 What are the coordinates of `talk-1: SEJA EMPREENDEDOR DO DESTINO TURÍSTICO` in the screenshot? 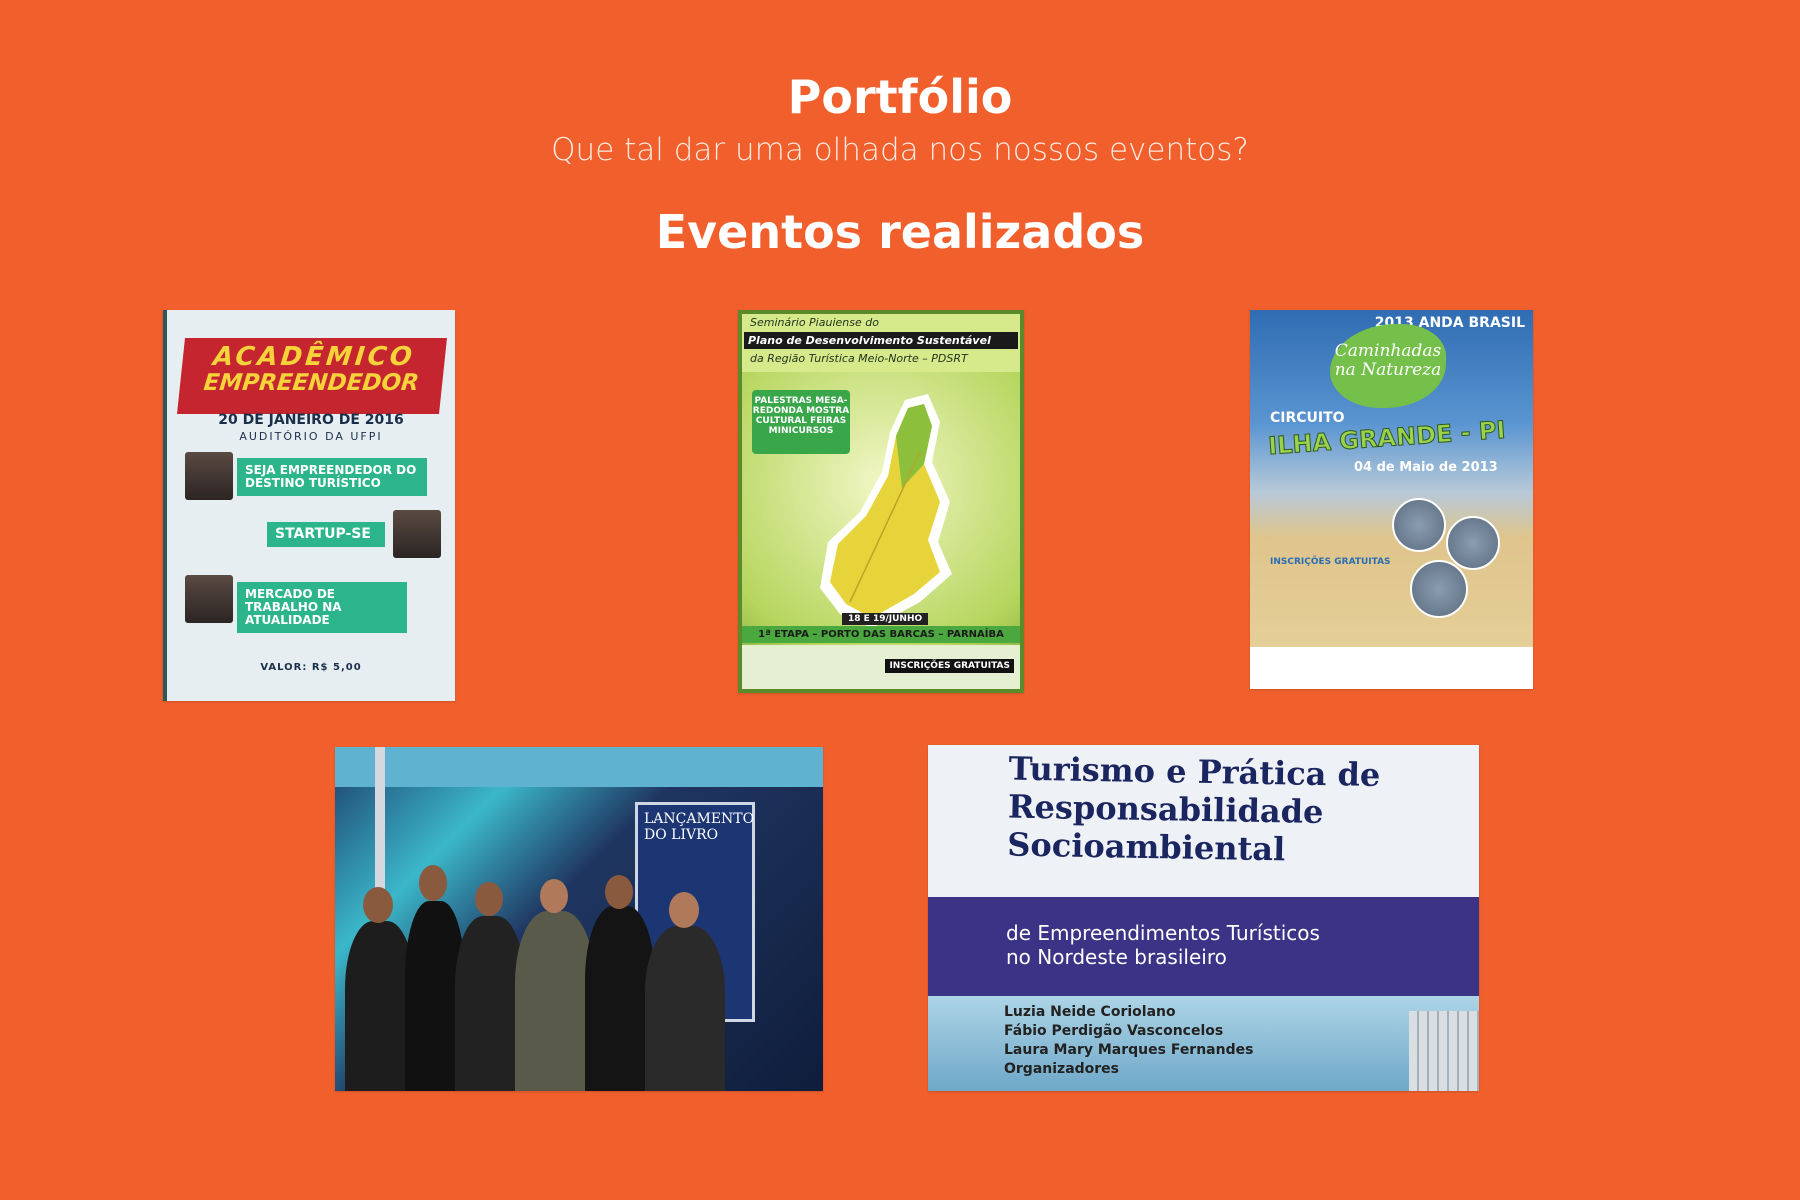 It's located at (332, 477).